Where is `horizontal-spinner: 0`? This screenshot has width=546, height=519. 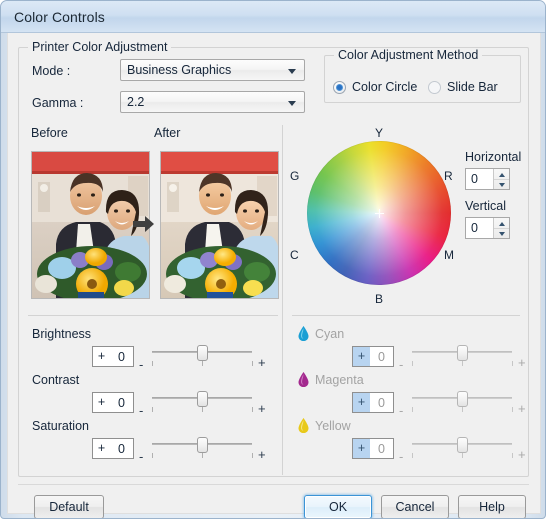
horizontal-spinner: 0 is located at coordinates (487, 179).